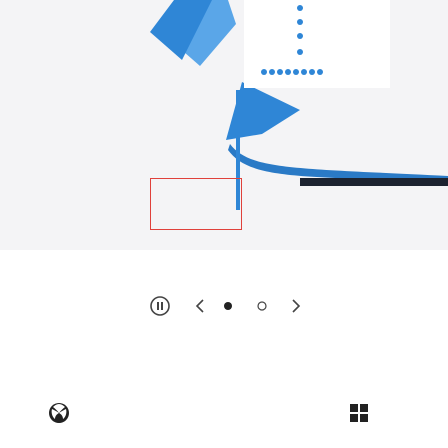 The image size is (448, 448). I want to click on shadow-strip, so click(374, 182).